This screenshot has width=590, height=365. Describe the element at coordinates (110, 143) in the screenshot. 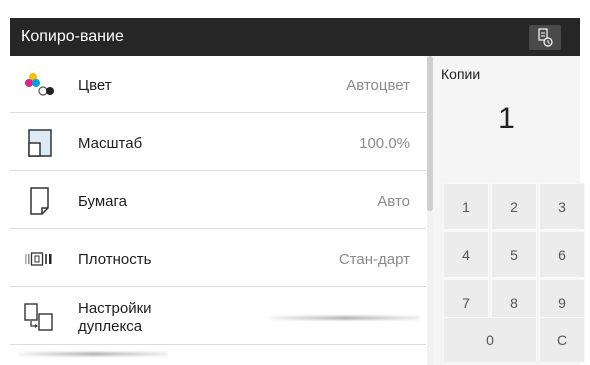

I see `setting-label-scale: Масштаб` at that location.